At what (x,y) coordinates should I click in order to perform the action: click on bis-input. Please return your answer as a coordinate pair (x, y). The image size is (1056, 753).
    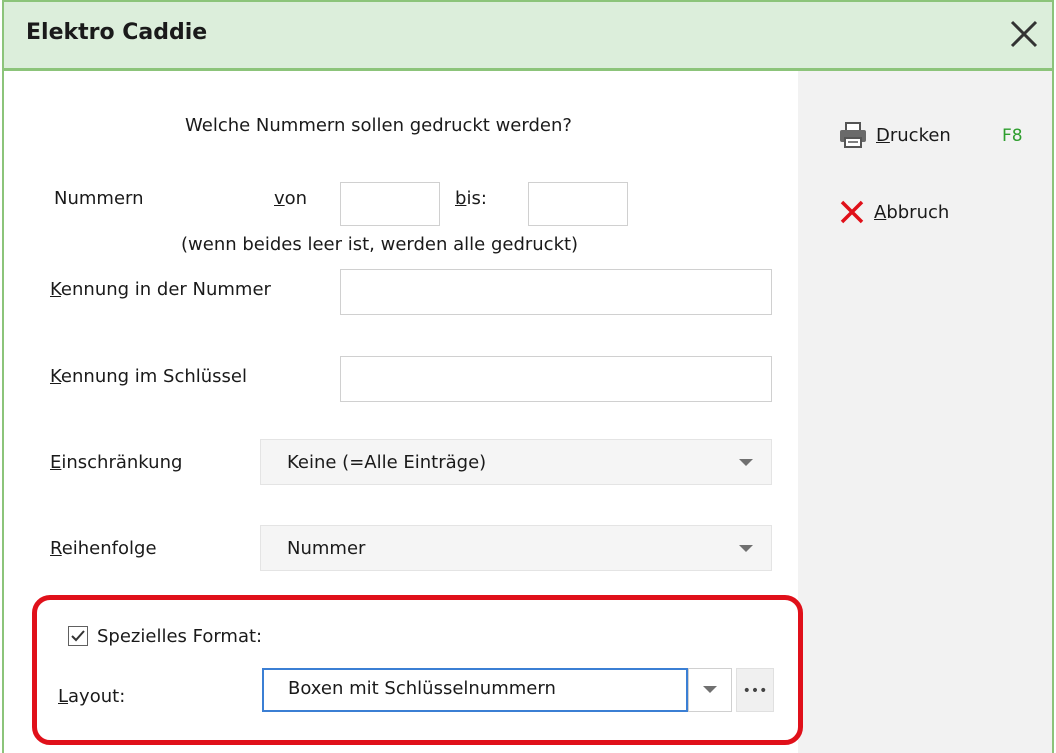
    Looking at the image, I should click on (578, 204).